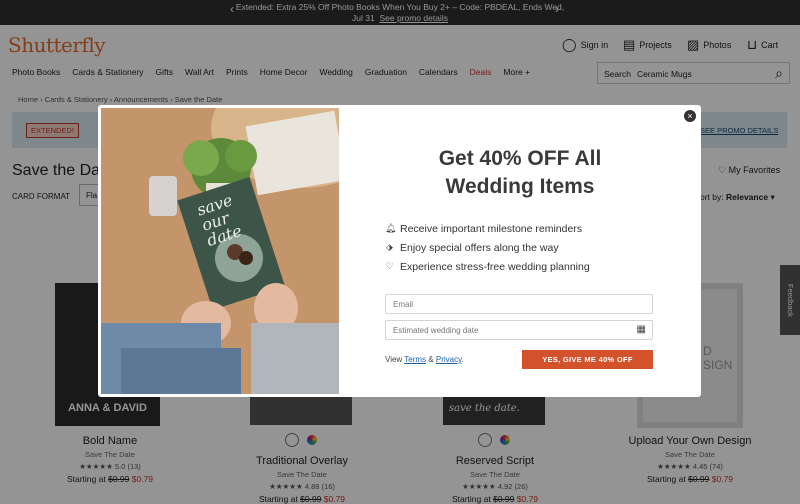 The width and height of the screenshot is (800, 504). I want to click on wedding-date-placeholder: Estimated wedding date, so click(436, 330).